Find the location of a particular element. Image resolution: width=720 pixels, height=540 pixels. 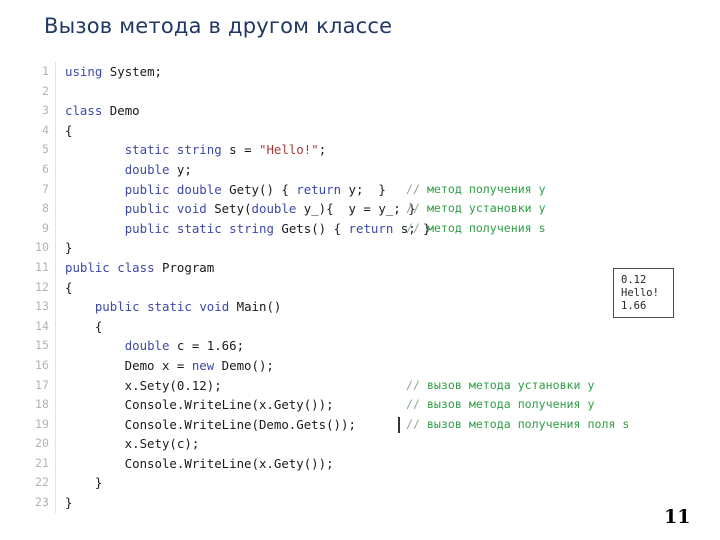

code-token-plain: c = 1.66; is located at coordinates (207, 346).